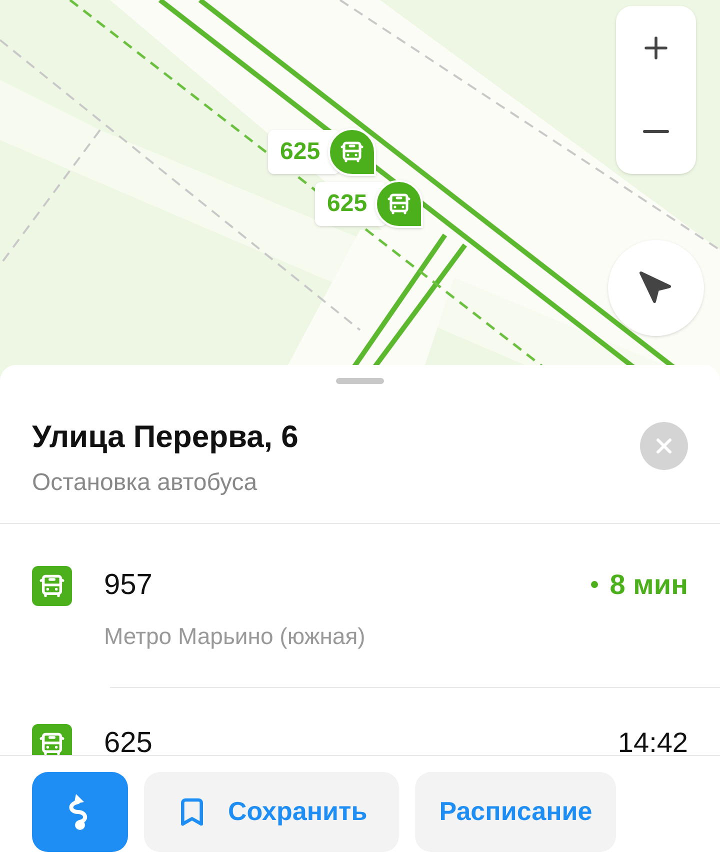 This screenshot has width=720, height=867. What do you see at coordinates (235, 637) in the screenshot?
I see `destination: Метро Марьино (южная)` at bounding box center [235, 637].